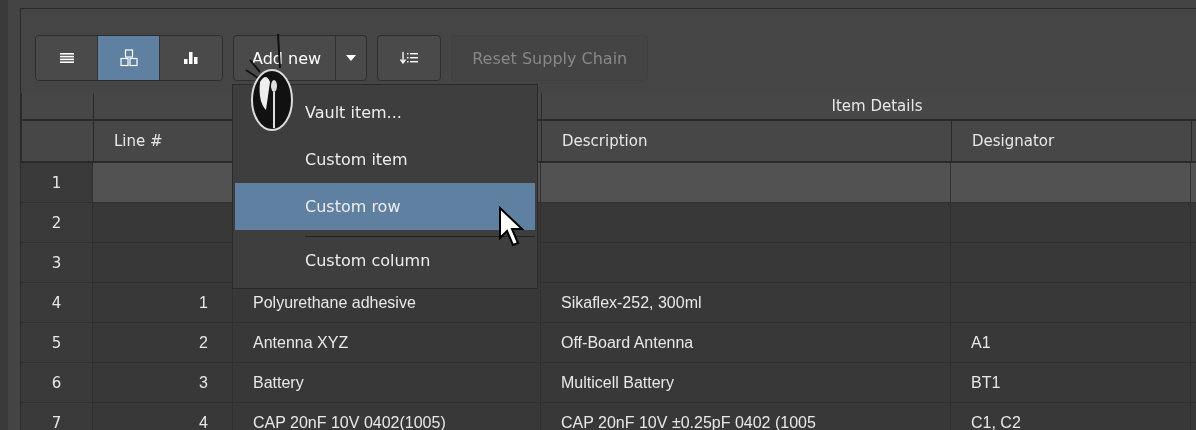  I want to click on menu-item: Custom item, so click(385, 159).